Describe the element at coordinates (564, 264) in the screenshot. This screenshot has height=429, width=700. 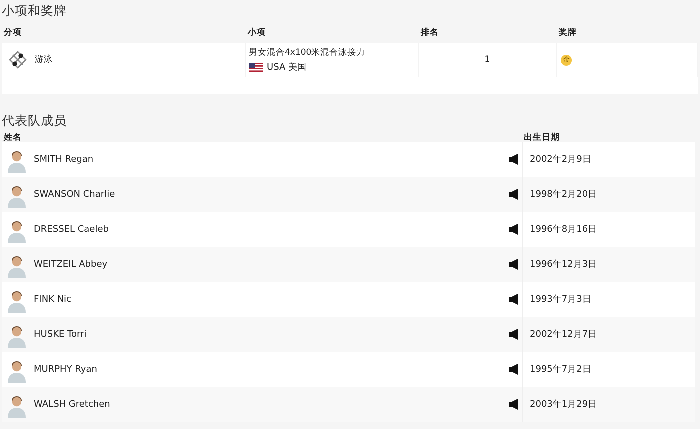
I see `birth-date: 1996年12月3日` at that location.